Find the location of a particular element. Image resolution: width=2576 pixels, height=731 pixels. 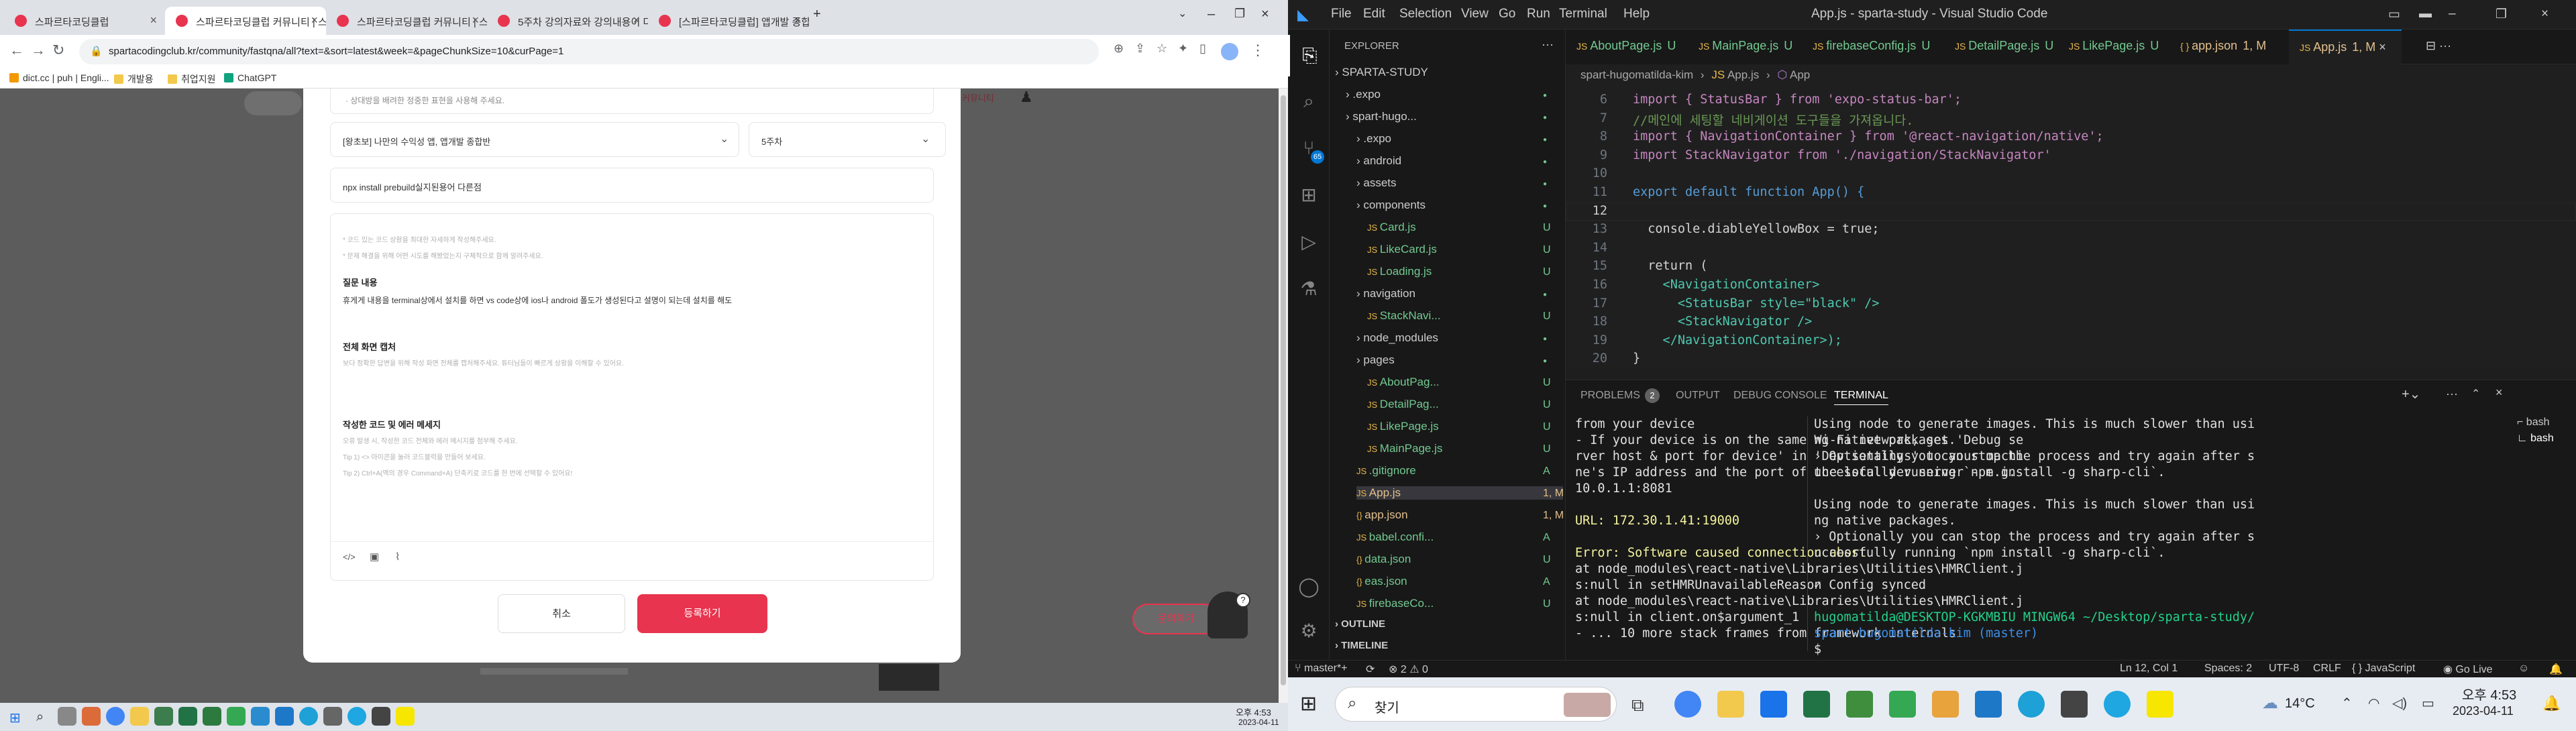

file-item: JS MainPage.js is located at coordinates (1404, 448).